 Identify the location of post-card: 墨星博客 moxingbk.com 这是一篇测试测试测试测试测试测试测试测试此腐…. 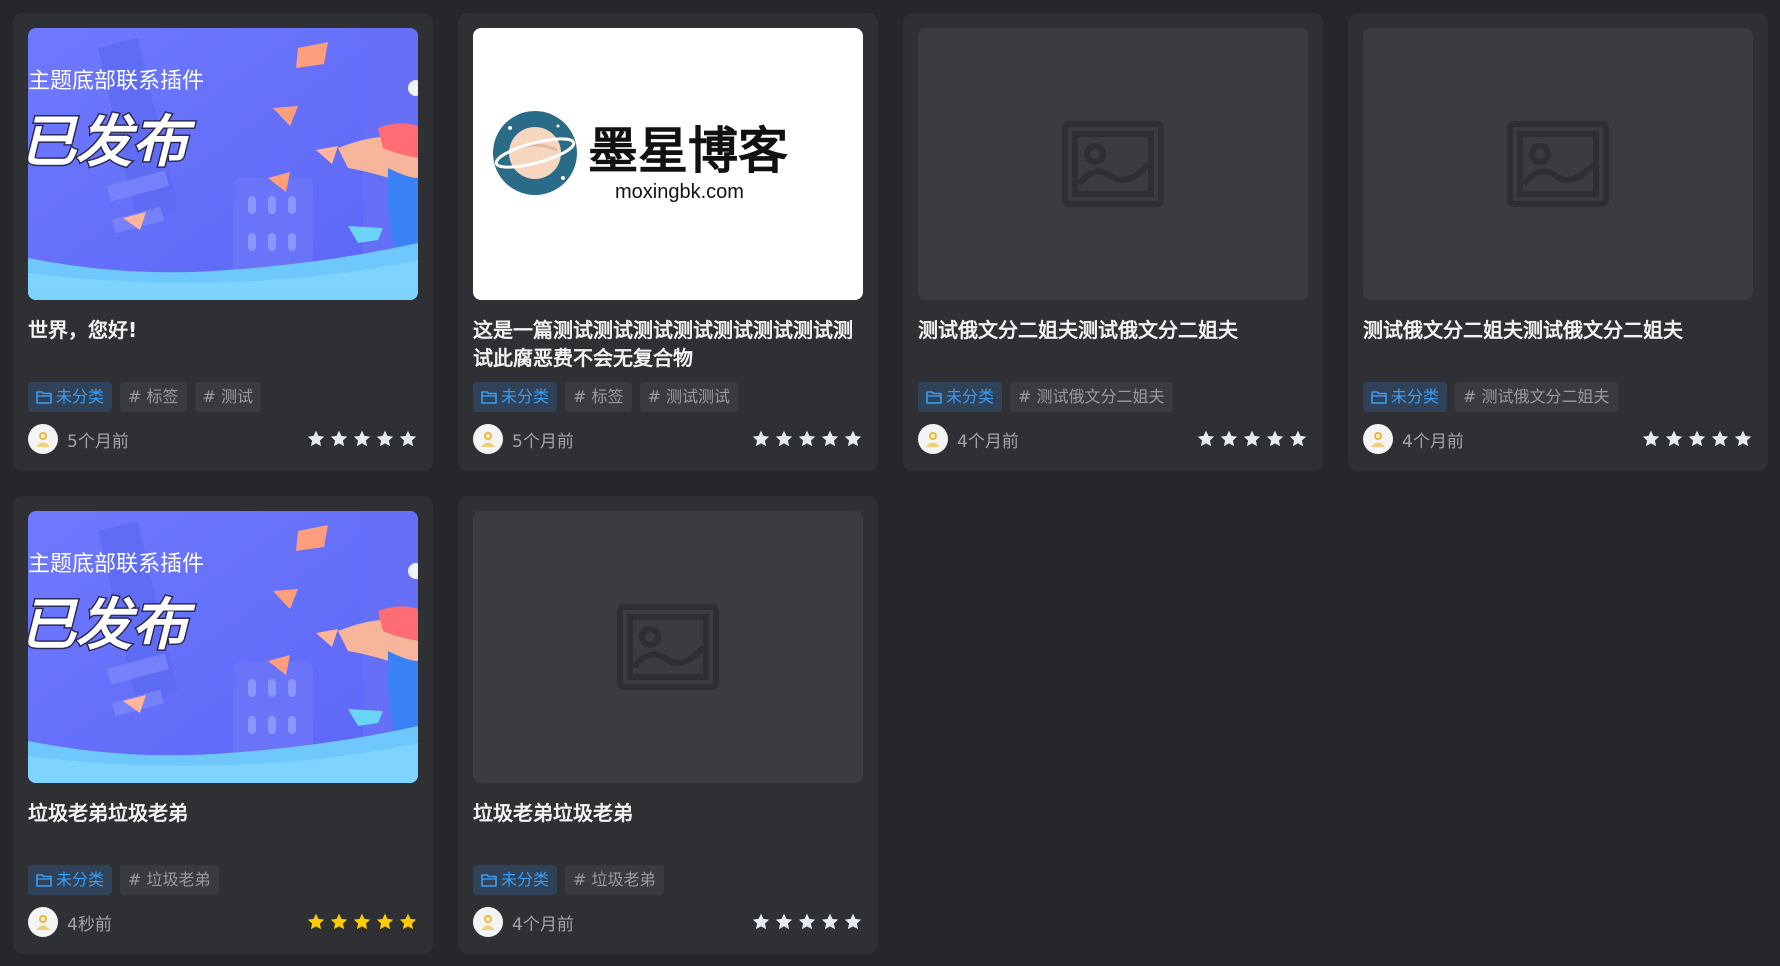
(668, 242).